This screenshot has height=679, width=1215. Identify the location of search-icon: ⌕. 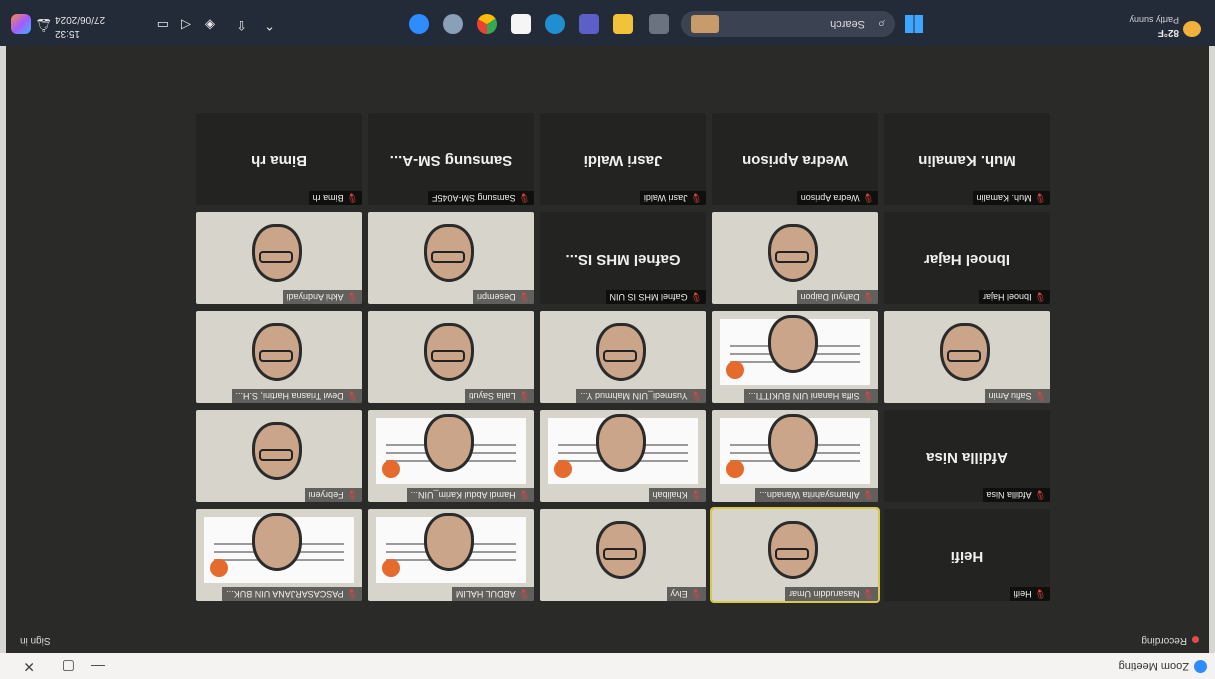
(881, 24).